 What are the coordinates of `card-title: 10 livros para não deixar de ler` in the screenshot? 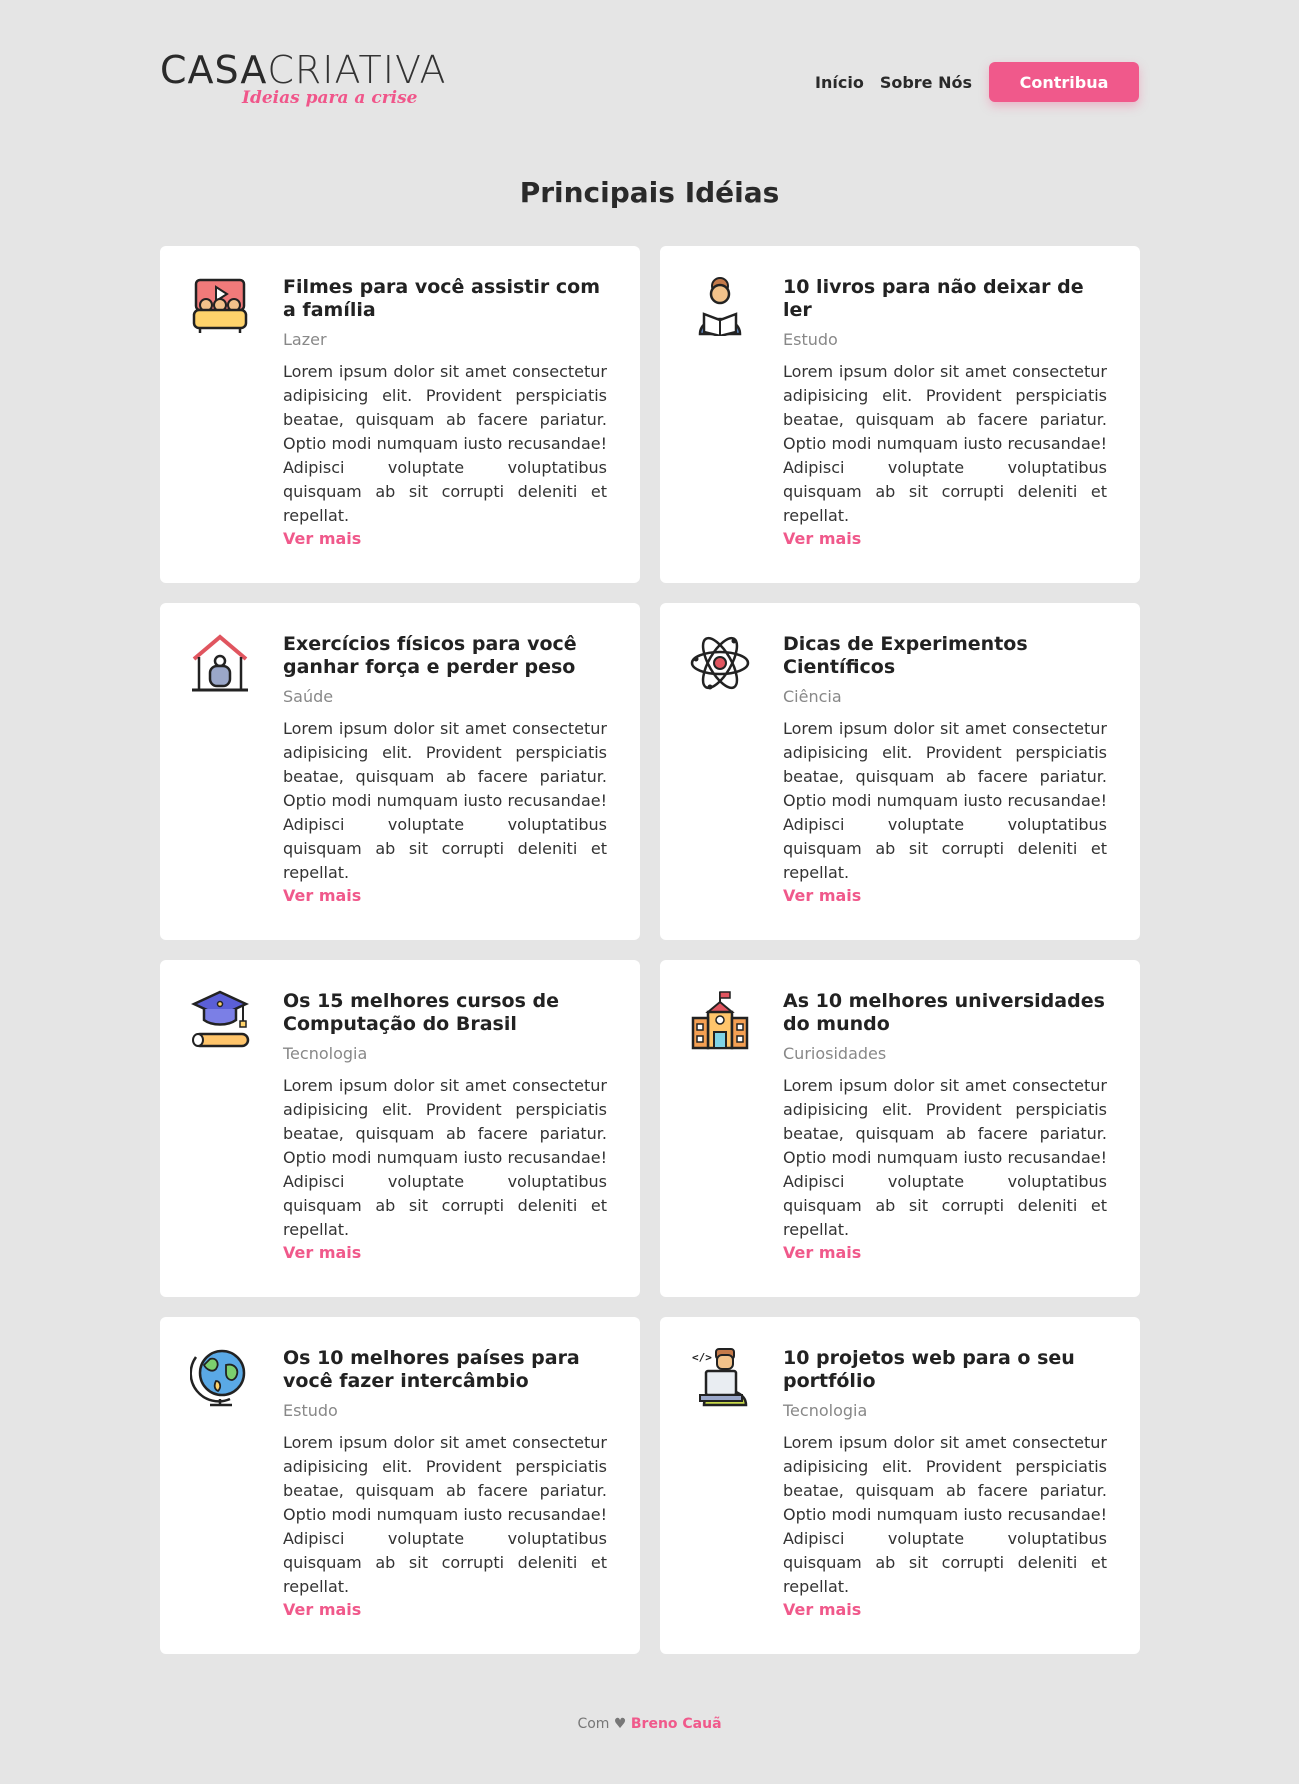 It's located at (933, 298).